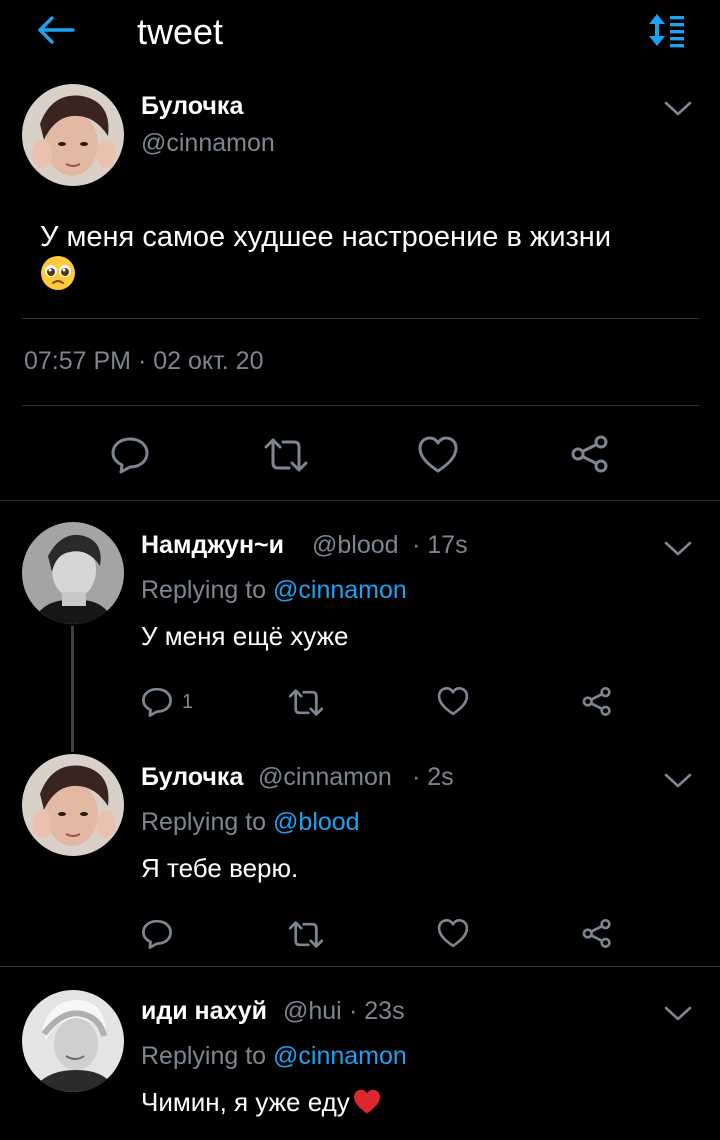  I want to click on reply-count: 1, so click(188, 702).